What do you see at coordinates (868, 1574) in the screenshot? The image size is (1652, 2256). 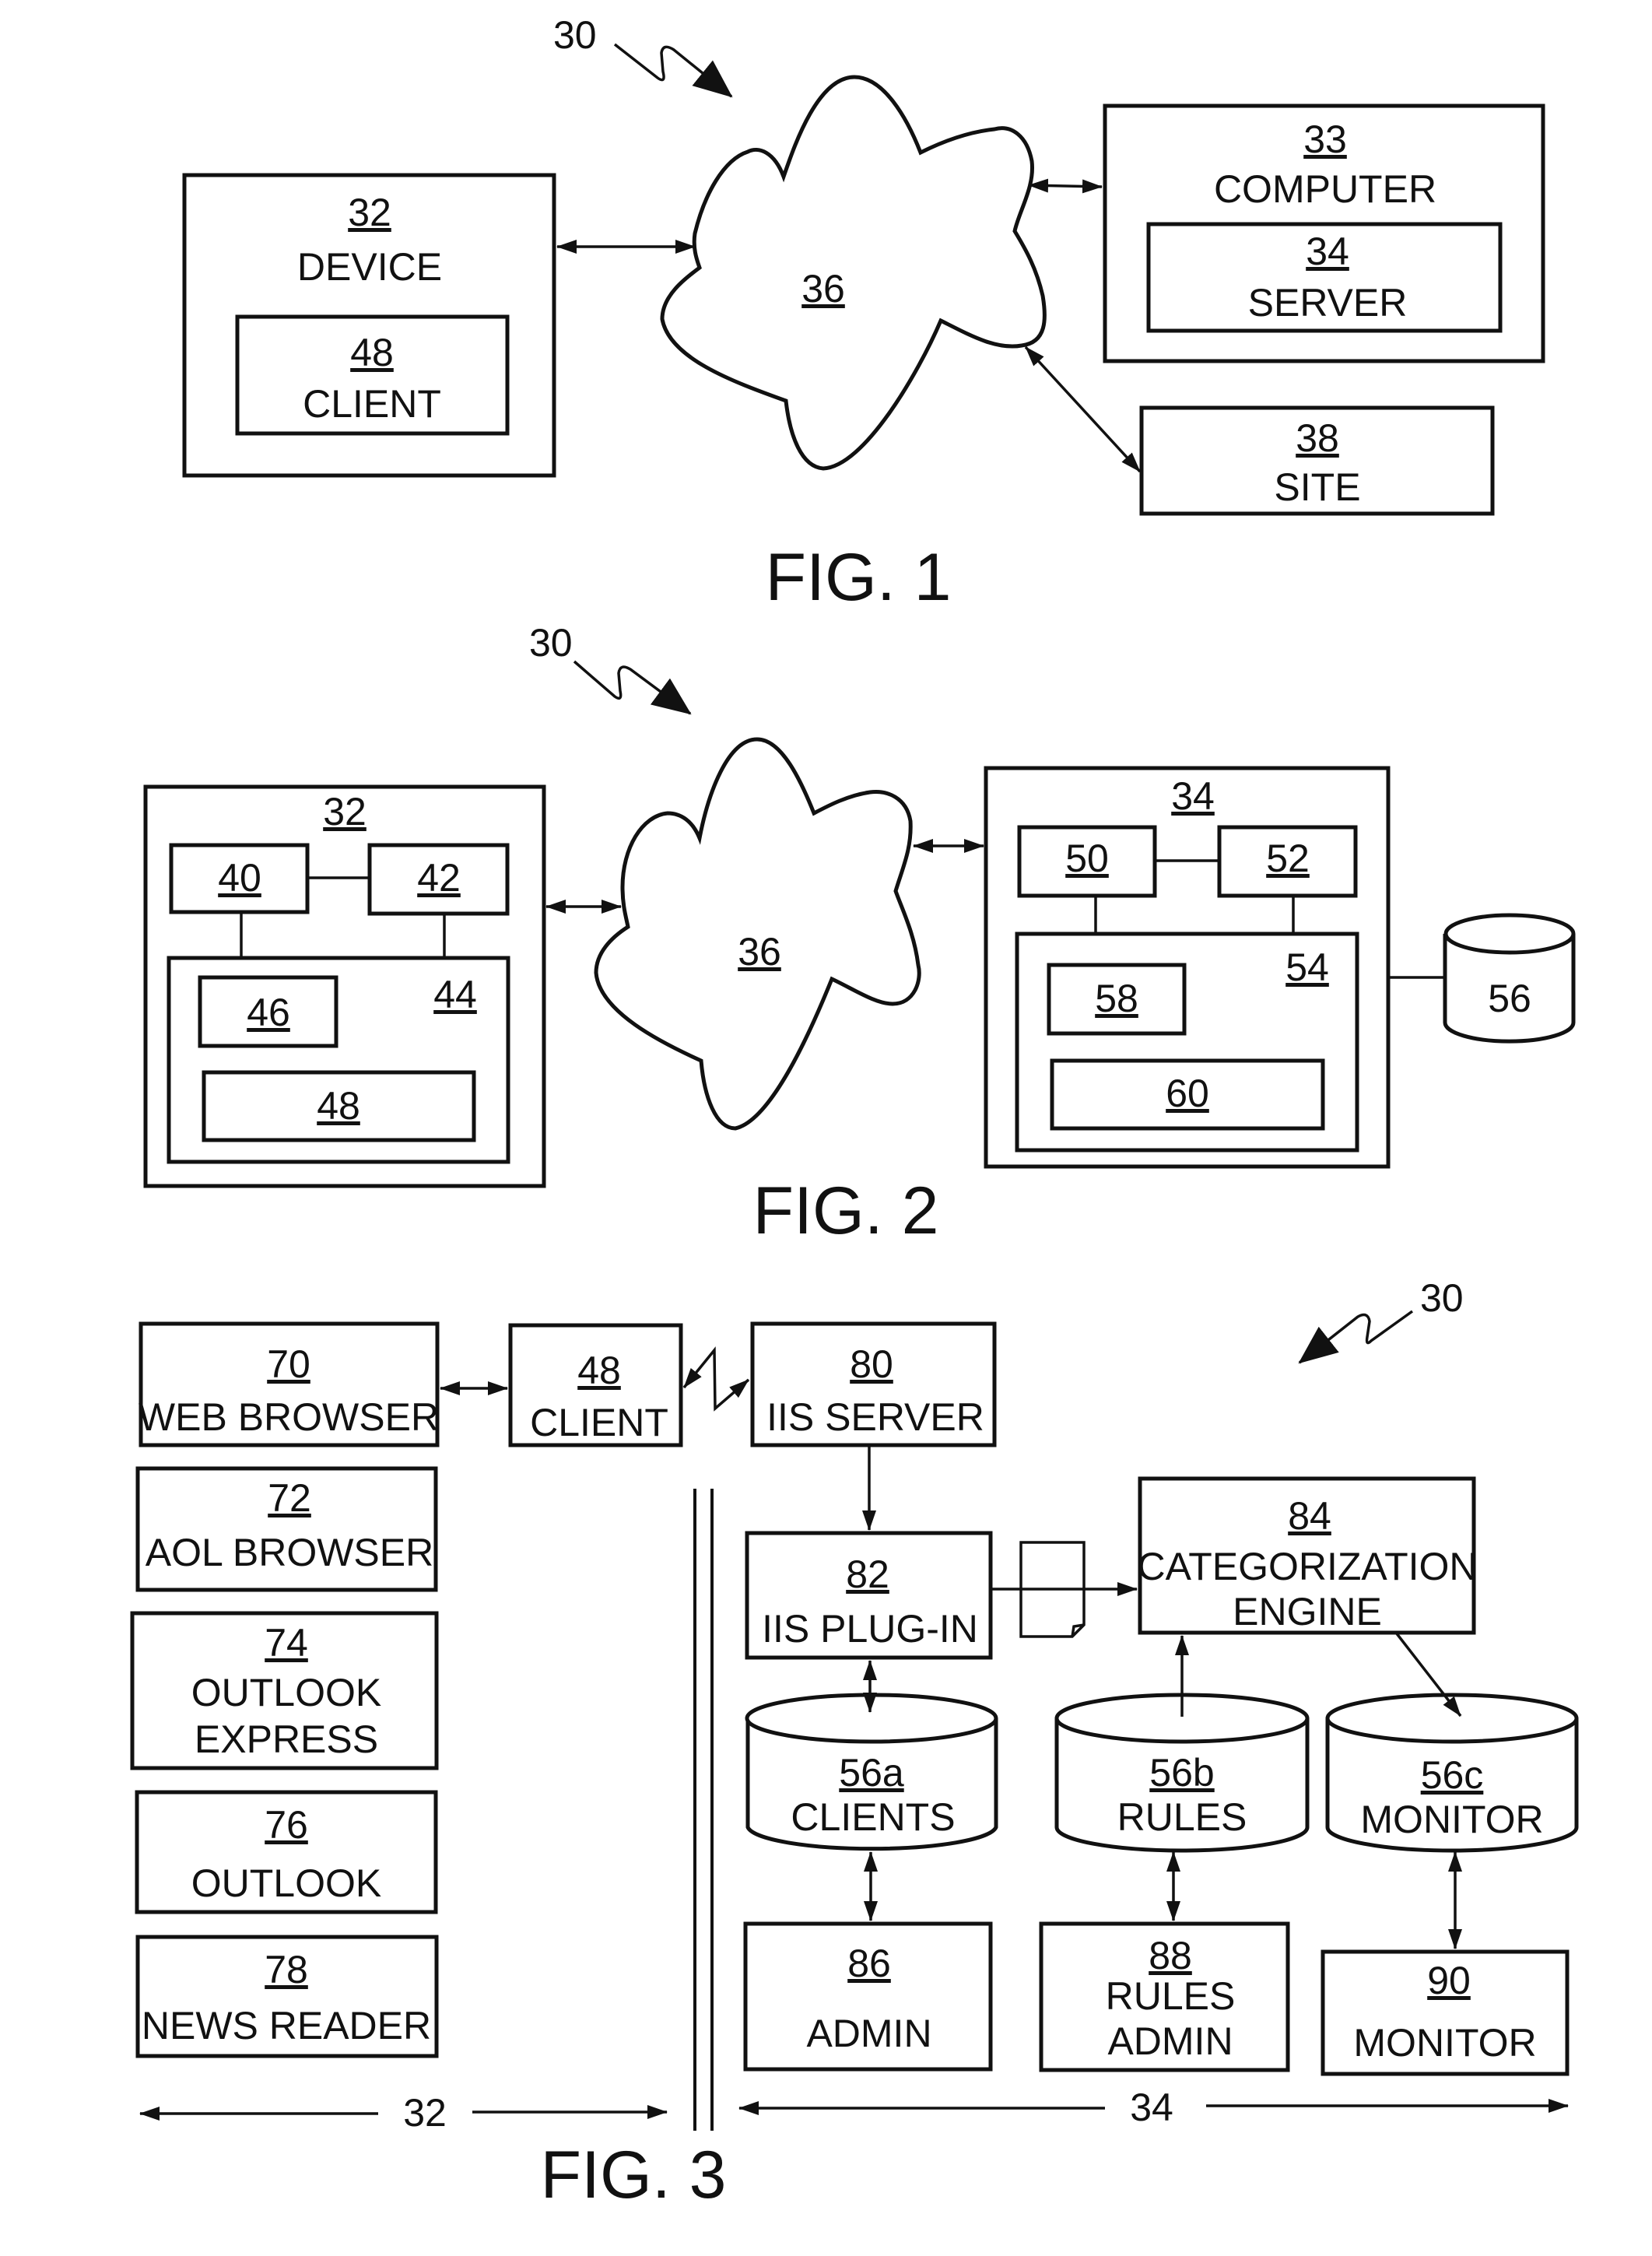 I see `iis-plugin-ref: 82` at bounding box center [868, 1574].